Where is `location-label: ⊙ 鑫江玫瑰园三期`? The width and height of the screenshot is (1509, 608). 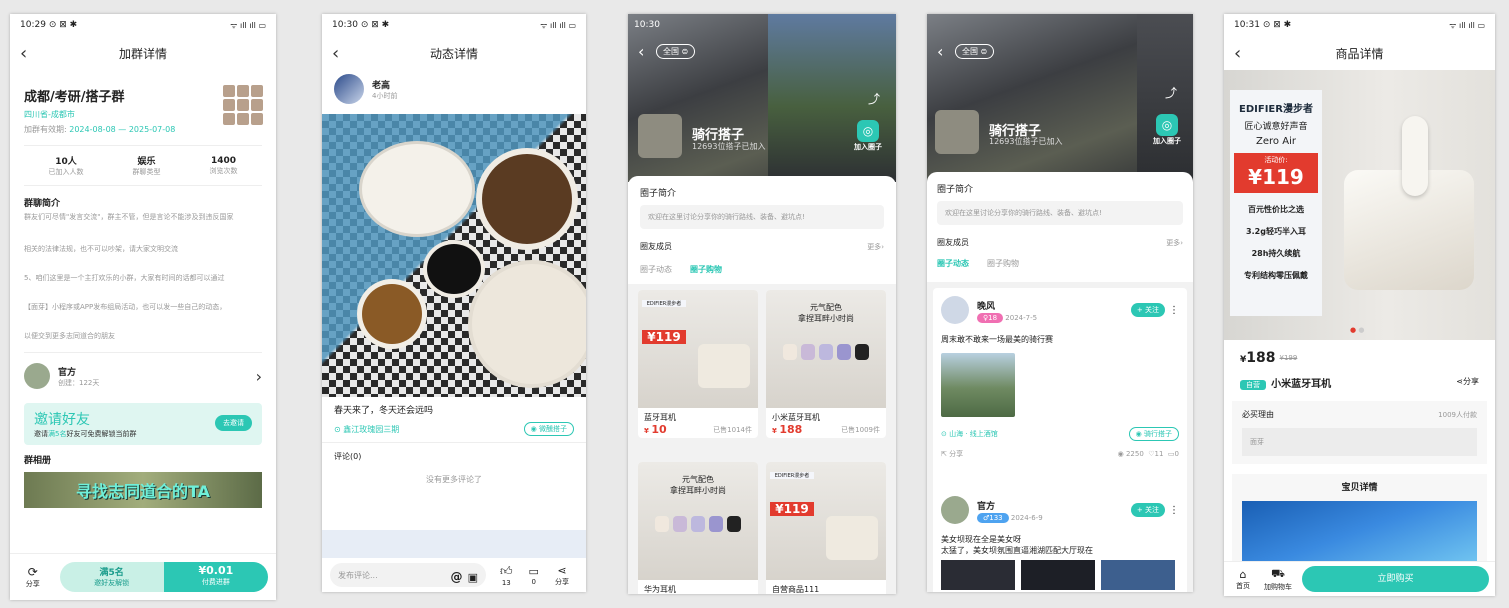
location-label: ⊙ 鑫江玫瑰园三期 is located at coordinates (366, 429).